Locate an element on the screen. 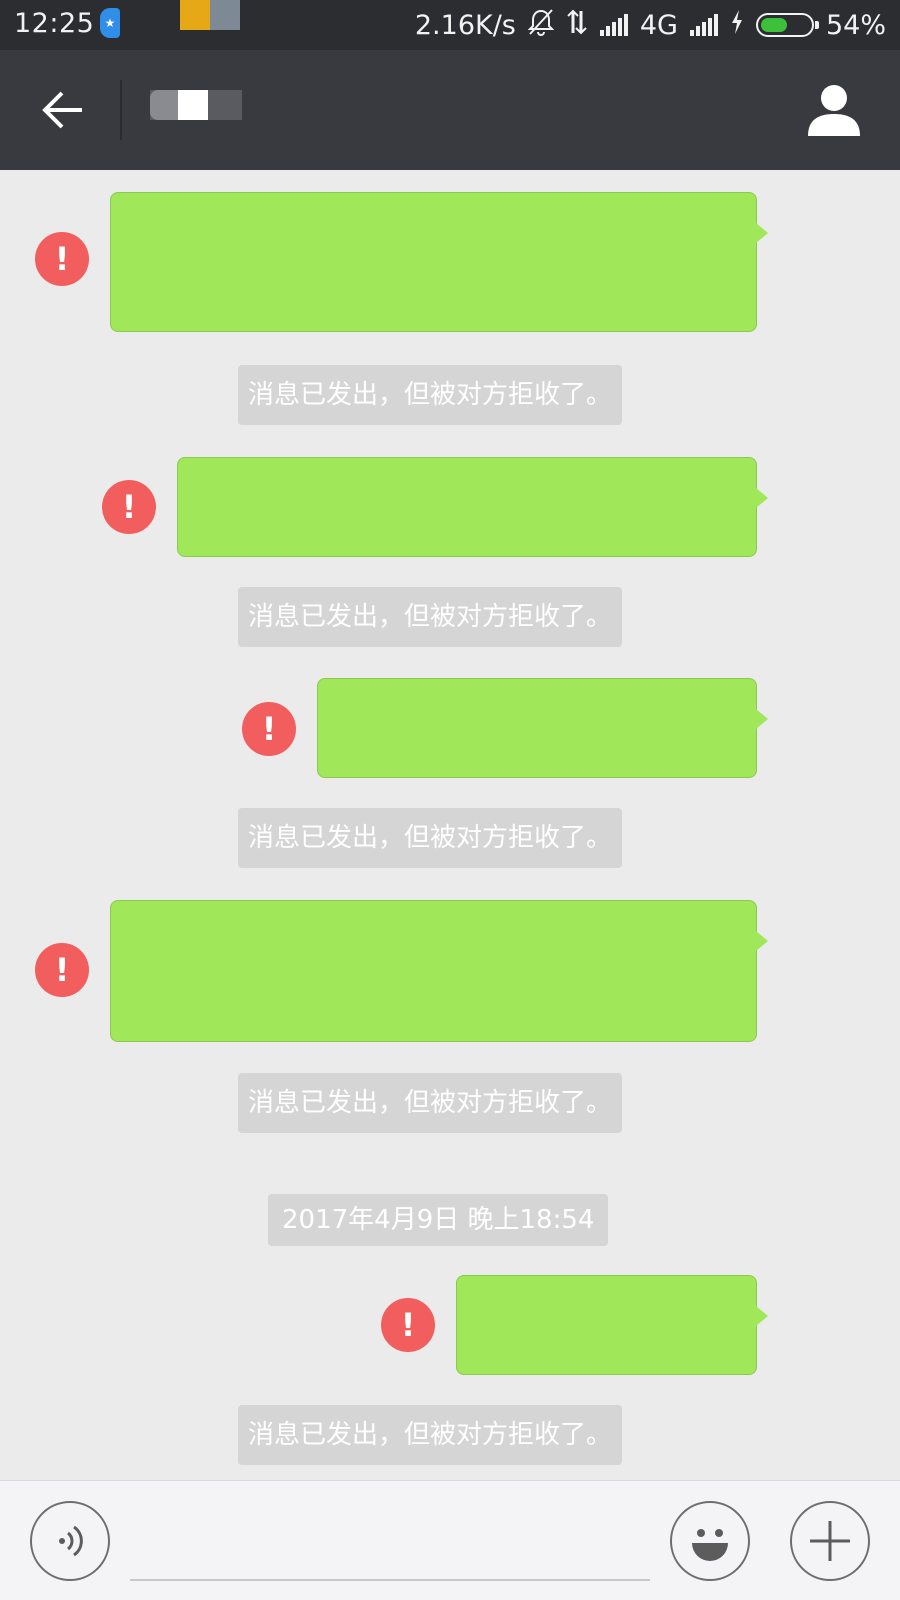 This screenshot has width=900, height=1600. status-time: 12:25 is located at coordinates (54, 23).